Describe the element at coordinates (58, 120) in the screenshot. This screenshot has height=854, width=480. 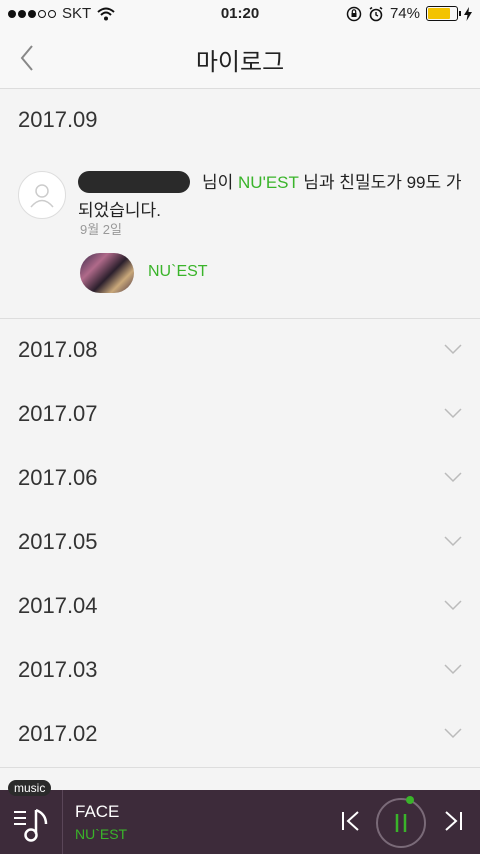
I see `month-header: 2017.09` at that location.